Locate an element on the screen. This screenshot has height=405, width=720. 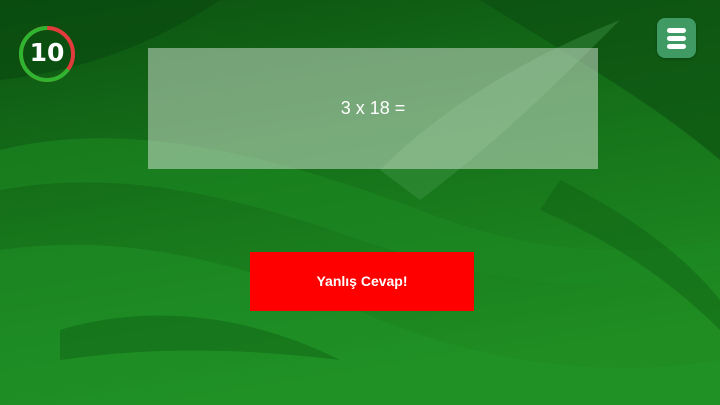
question-text: 3 x 18 = is located at coordinates (373, 108).